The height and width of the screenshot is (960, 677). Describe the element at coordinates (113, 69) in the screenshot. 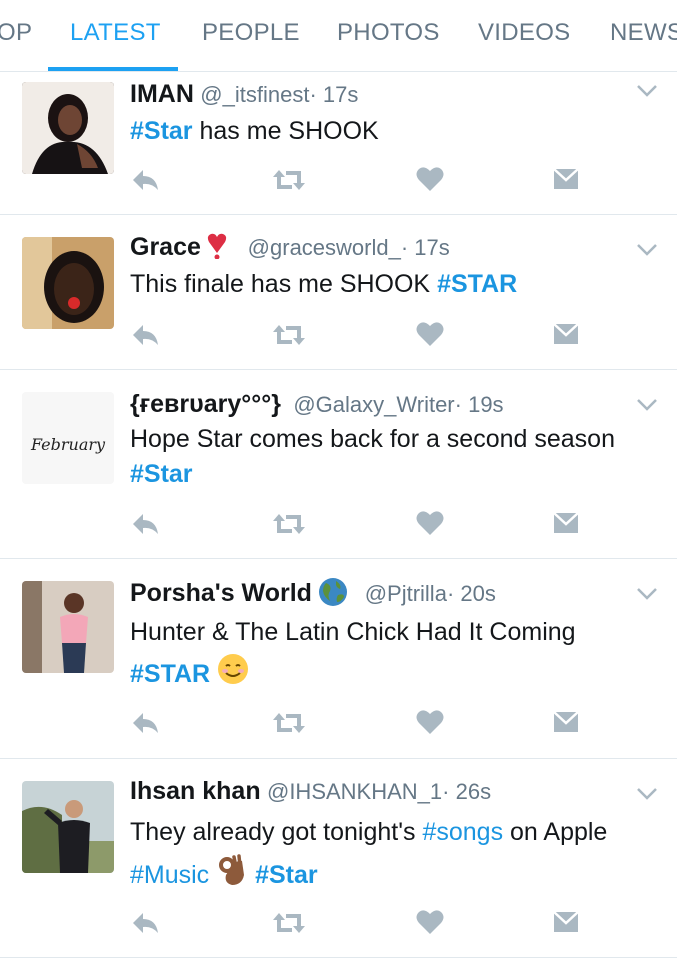

I see `active-tab-indicator` at that location.